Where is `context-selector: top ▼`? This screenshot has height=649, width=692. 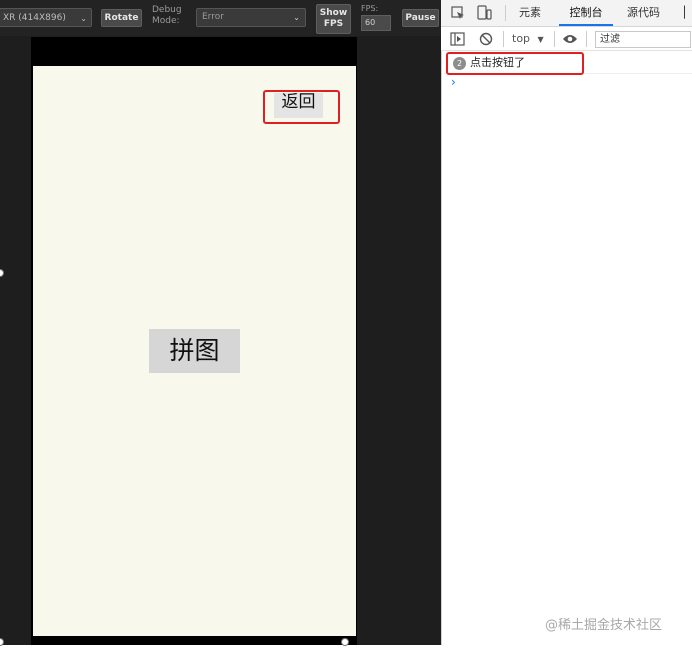 context-selector: top ▼ is located at coordinates (528, 39).